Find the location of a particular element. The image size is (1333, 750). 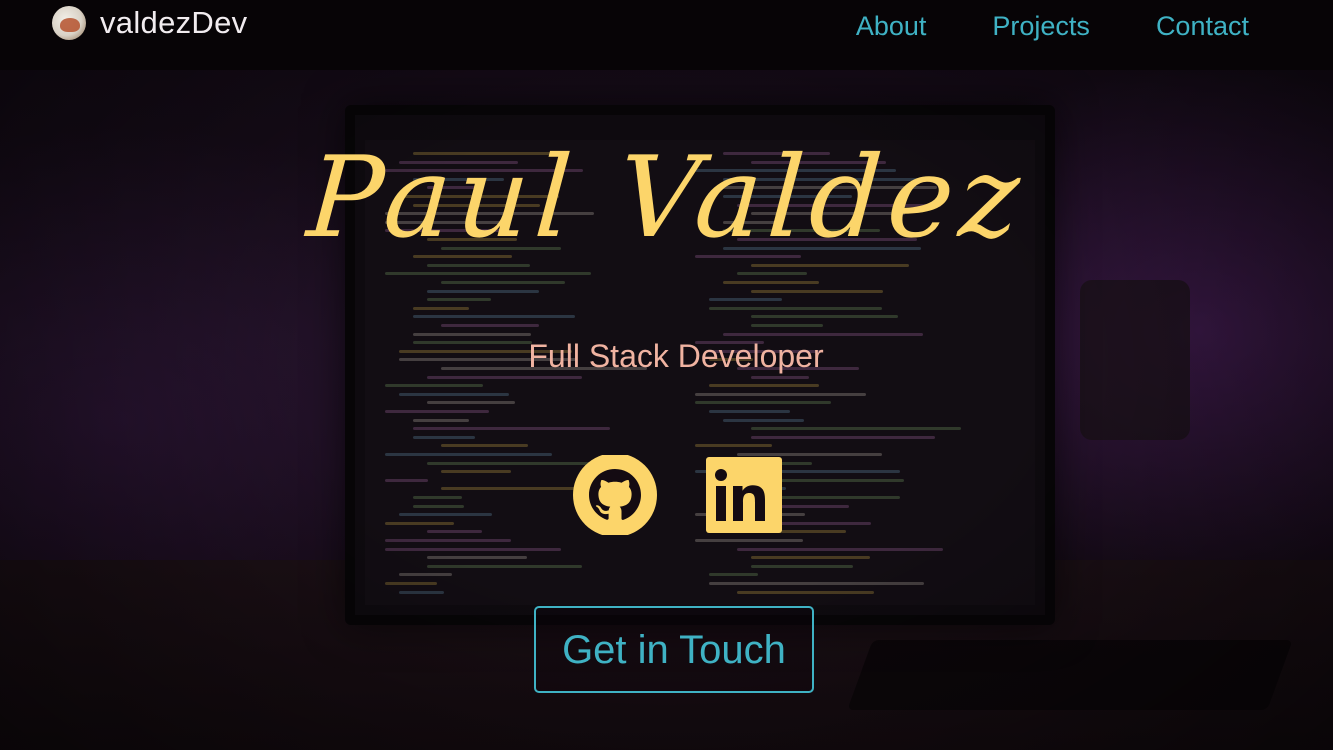

hero-role: Full Stack Developer is located at coordinates (676, 356).